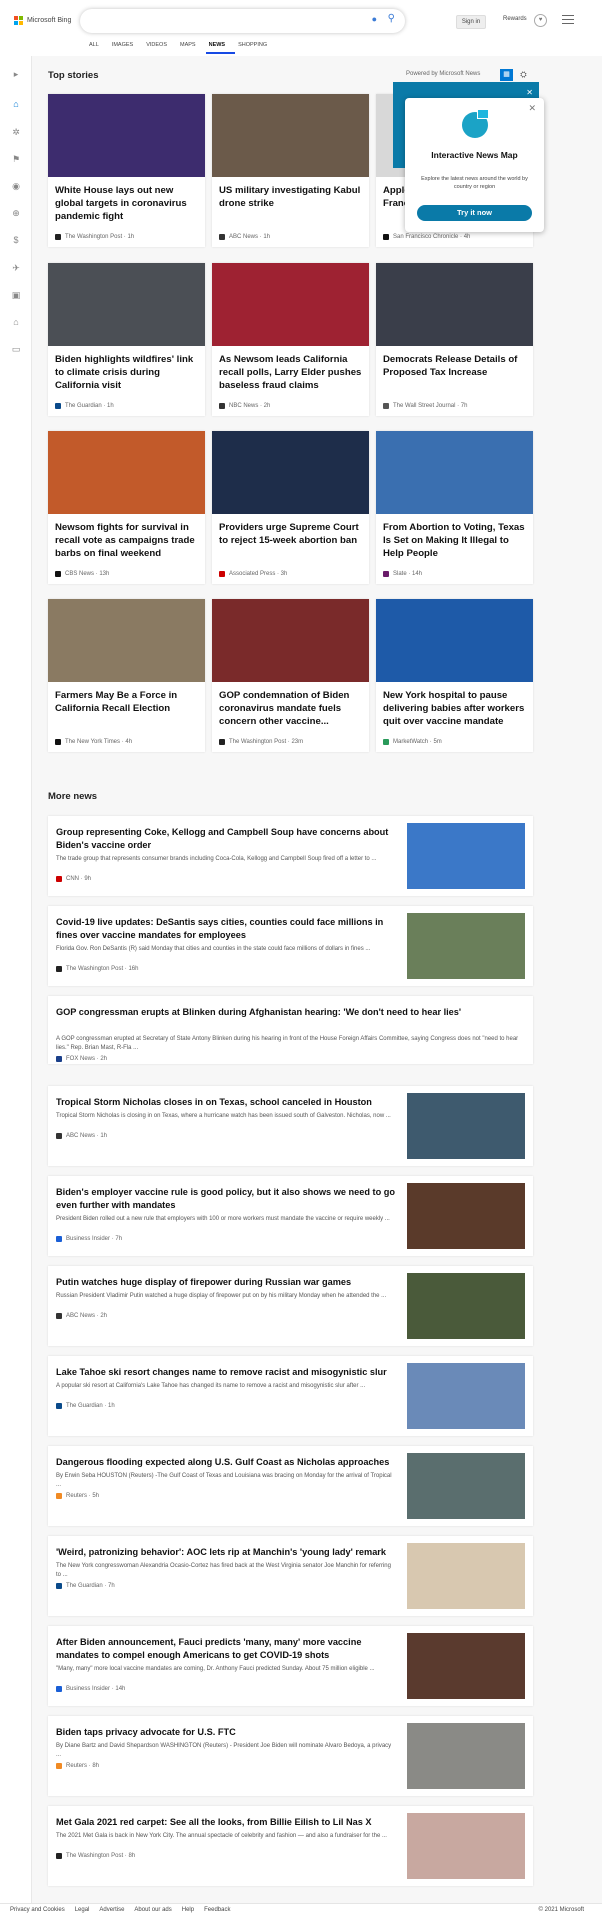  Describe the element at coordinates (515, 19) in the screenshot. I see `rewards-link: Rewards` at that location.